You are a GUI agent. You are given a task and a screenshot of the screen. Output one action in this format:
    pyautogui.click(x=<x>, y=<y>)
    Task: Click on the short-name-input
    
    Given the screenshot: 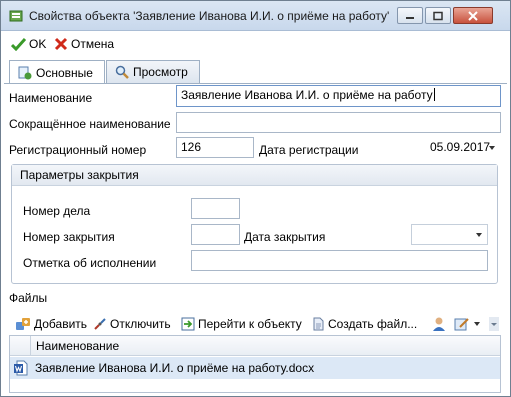 What is the action you would take?
    pyautogui.click(x=338, y=122)
    